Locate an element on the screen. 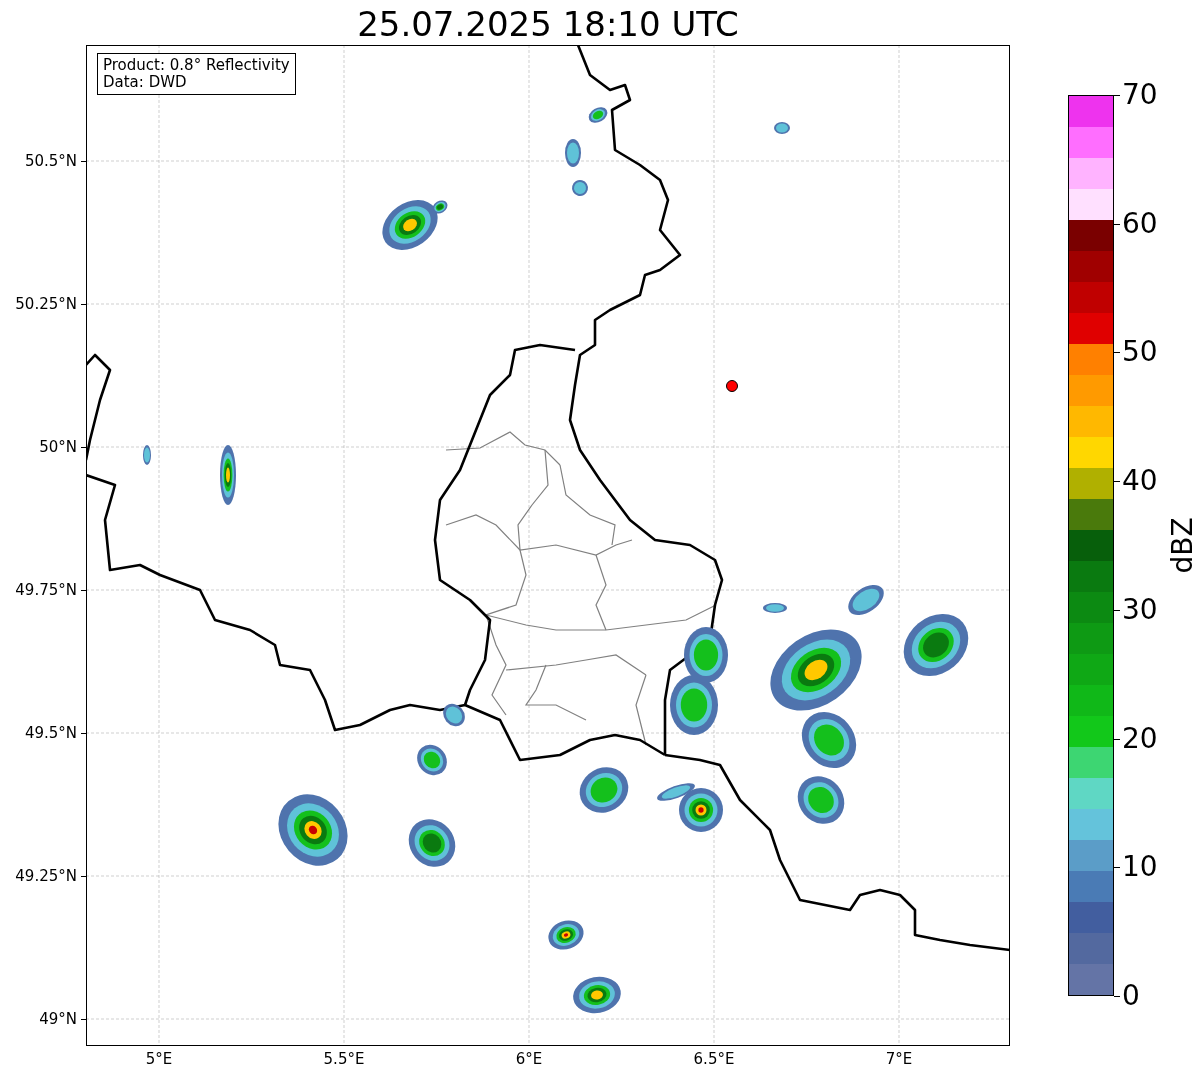  colorbar-tick-label: 40 is located at coordinates (1140, 481).